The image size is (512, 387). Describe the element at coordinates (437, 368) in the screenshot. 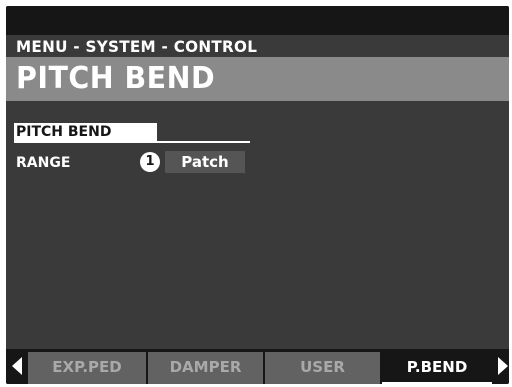

I see `tab-p-bend: P.BEND` at that location.